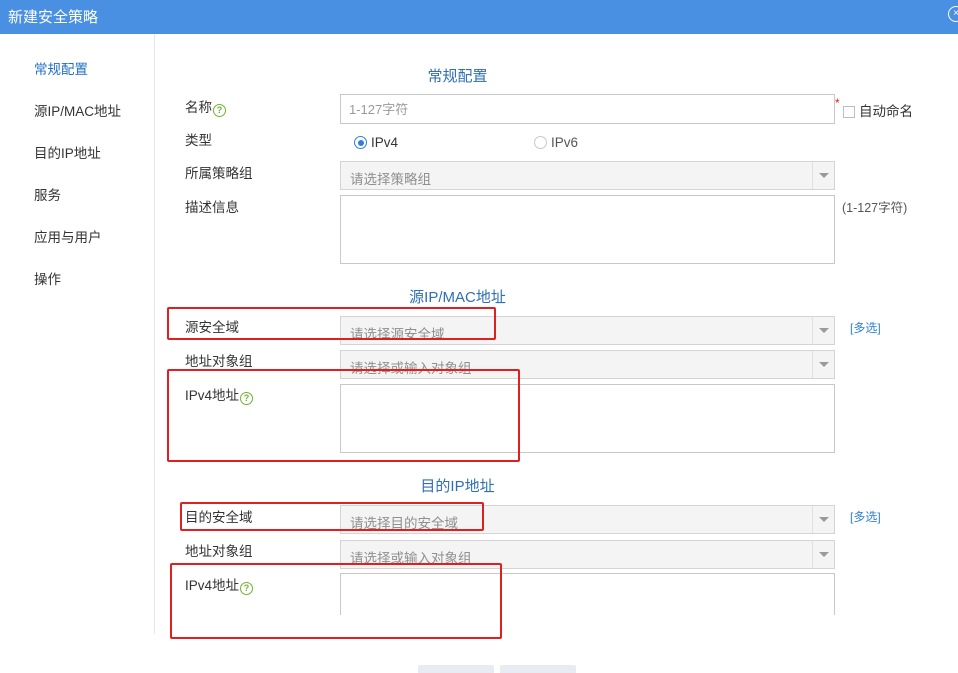  What do you see at coordinates (587, 364) in the screenshot?
I see `source-addr-group-select: 请选择或输入对象组` at bounding box center [587, 364].